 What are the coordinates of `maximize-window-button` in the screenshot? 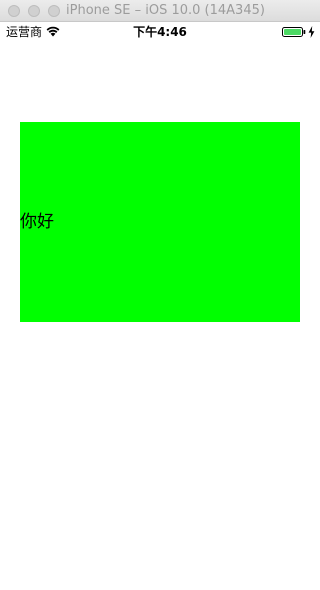 It's located at (54, 11).